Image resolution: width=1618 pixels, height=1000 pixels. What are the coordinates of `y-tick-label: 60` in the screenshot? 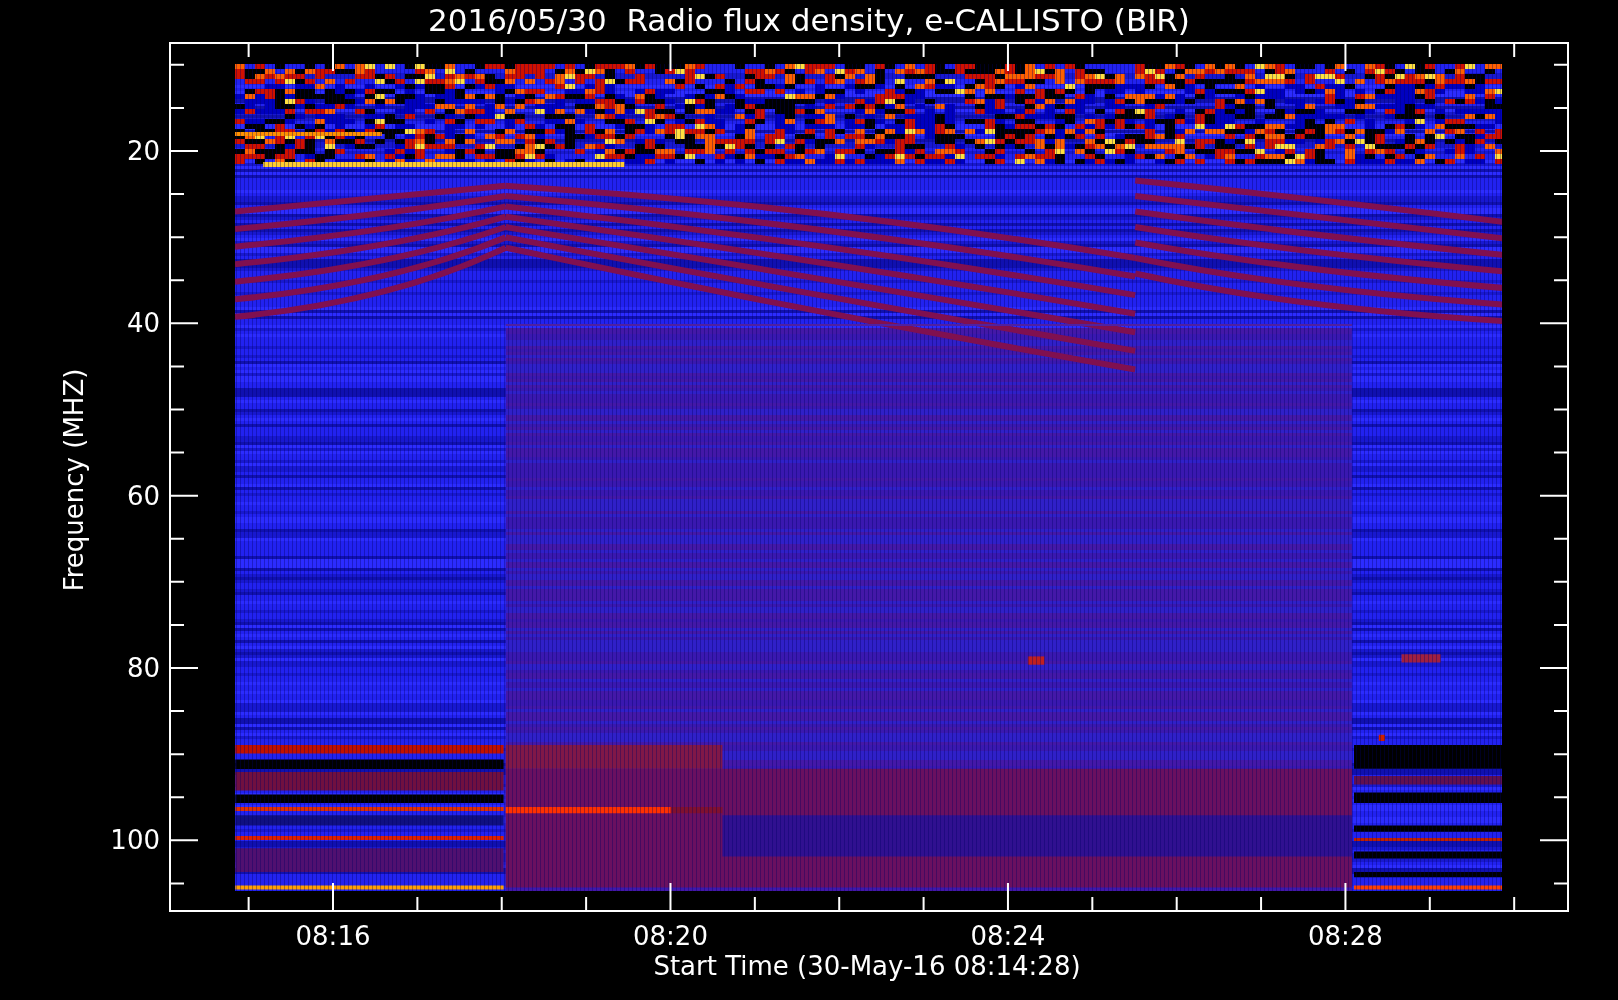 It's located at (143, 495).